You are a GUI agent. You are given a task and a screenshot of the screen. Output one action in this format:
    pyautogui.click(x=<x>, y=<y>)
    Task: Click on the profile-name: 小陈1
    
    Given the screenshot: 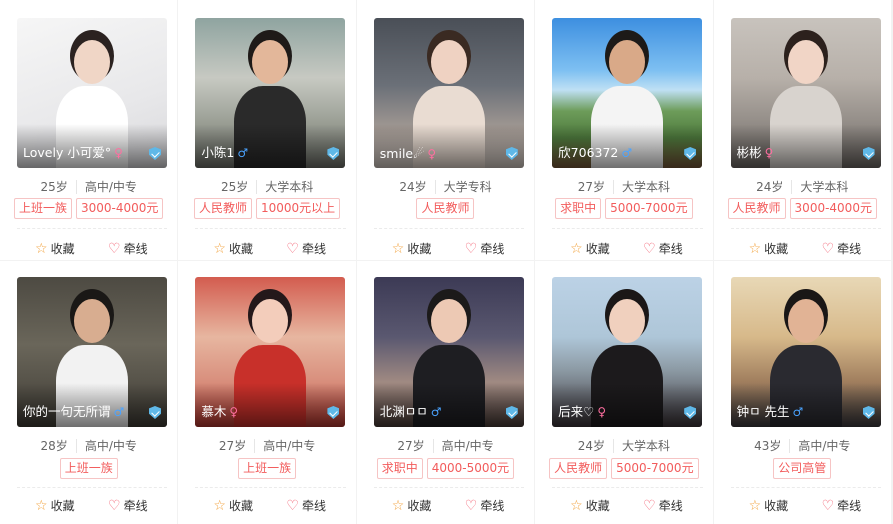 What is the action you would take?
    pyautogui.click(x=217, y=152)
    